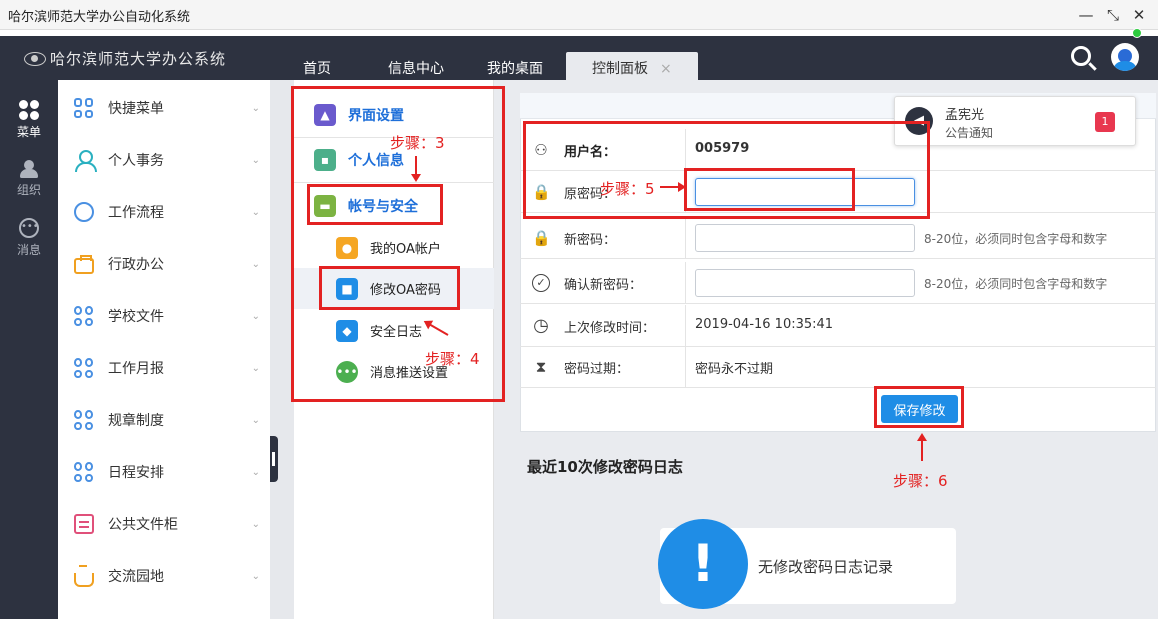 This screenshot has height=619, width=1158. What do you see at coordinates (317, 68) in the screenshot?
I see `tab-home: 首页` at bounding box center [317, 68].